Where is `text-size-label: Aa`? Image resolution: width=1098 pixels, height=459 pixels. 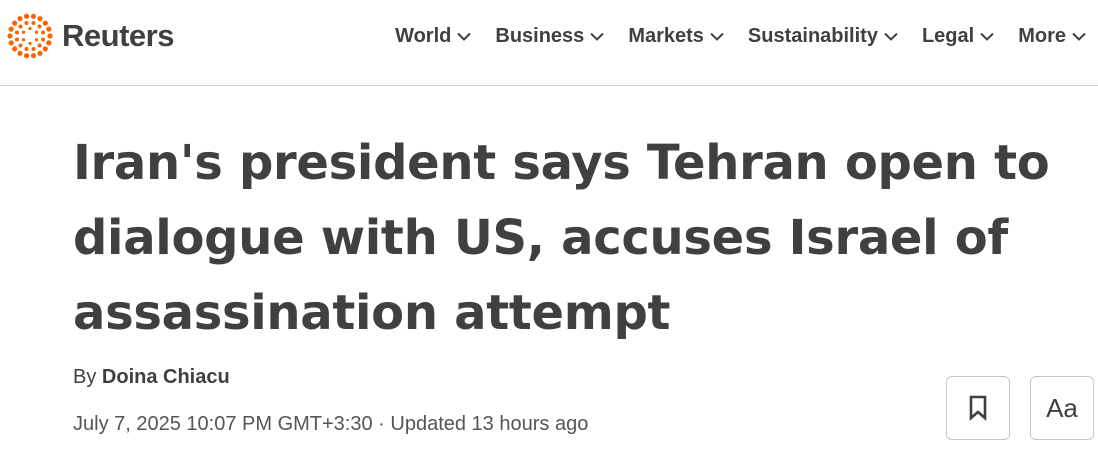
text-size-label: Aa is located at coordinates (1062, 407).